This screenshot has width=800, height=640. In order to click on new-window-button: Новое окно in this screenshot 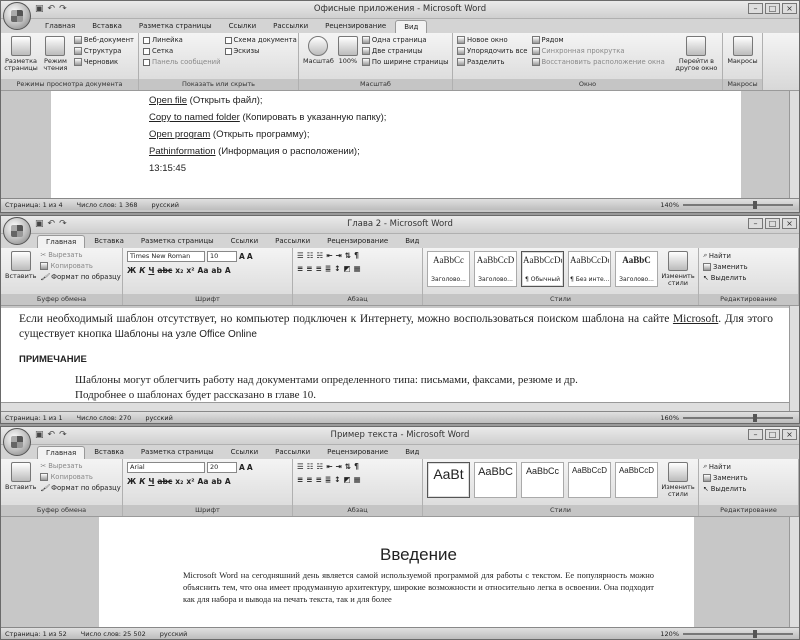, I will do `click(492, 40)`.